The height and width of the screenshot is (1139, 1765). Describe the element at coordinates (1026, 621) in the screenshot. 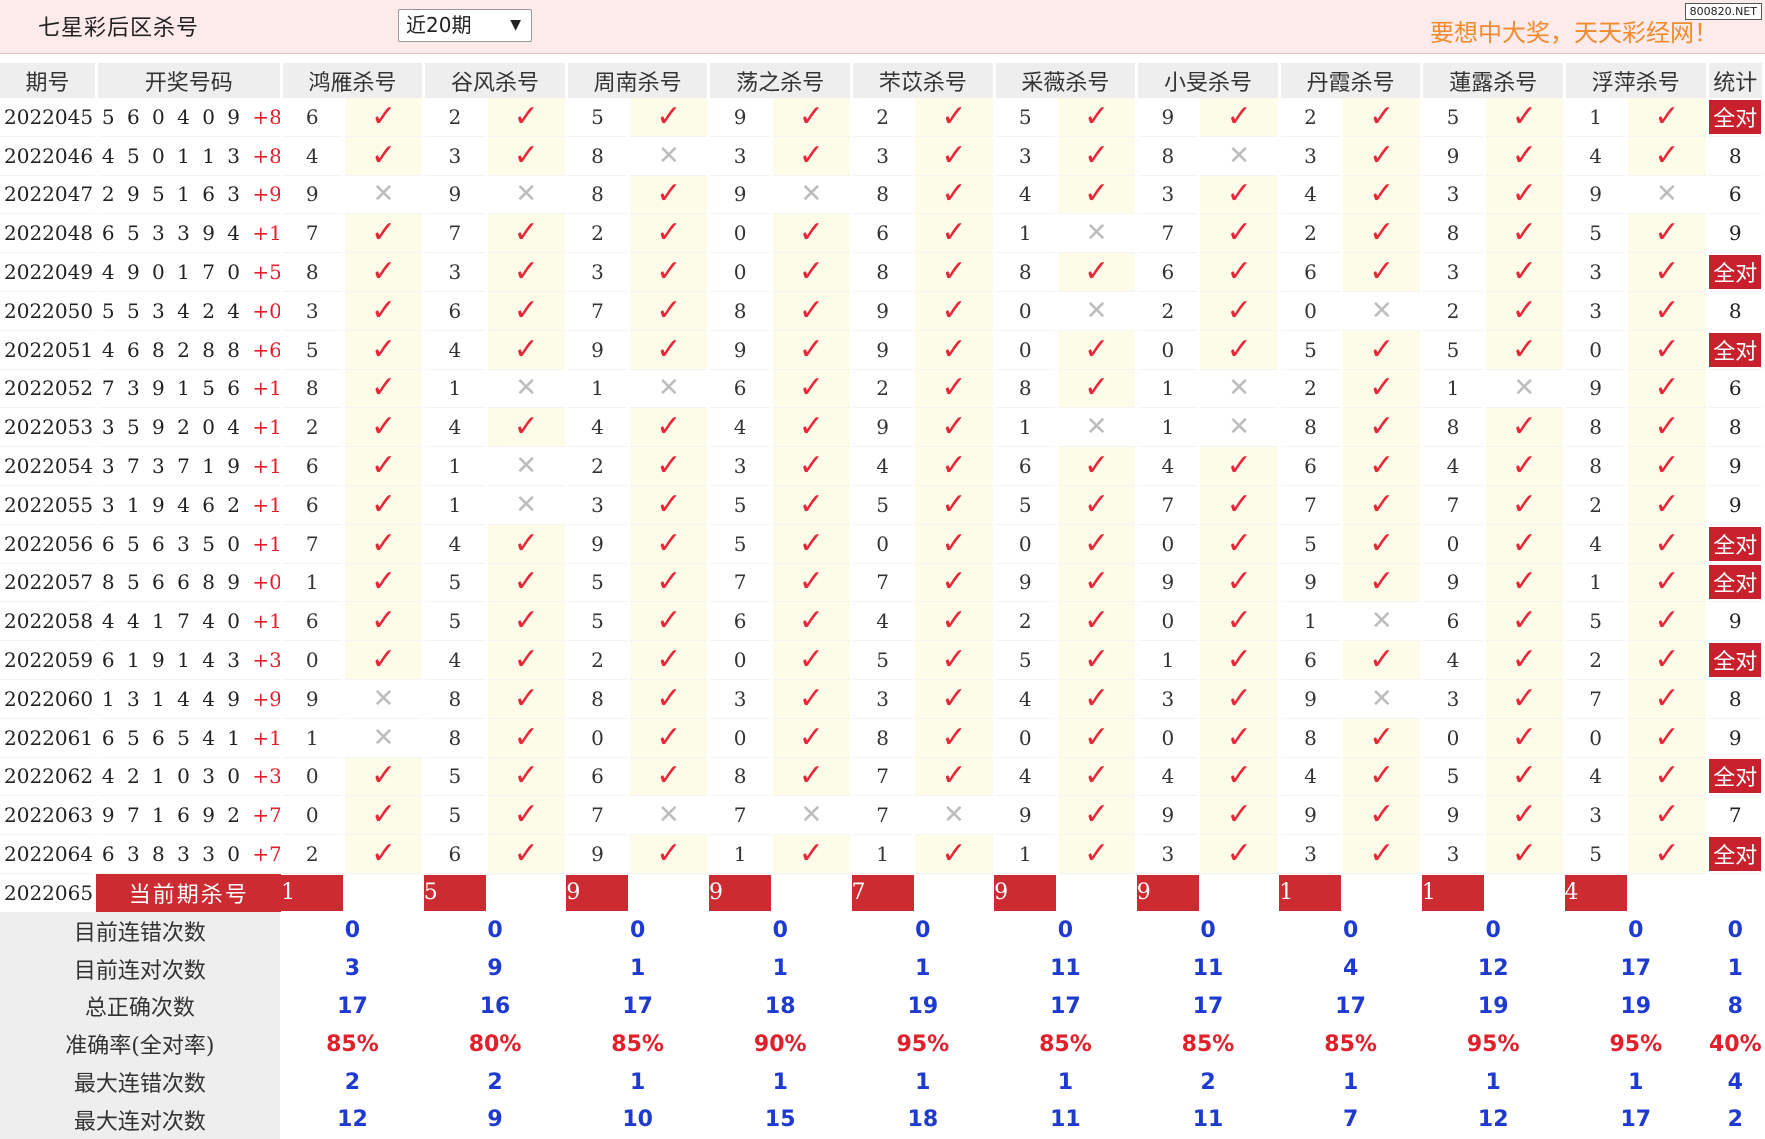

I see `kill-number: 2` at that location.